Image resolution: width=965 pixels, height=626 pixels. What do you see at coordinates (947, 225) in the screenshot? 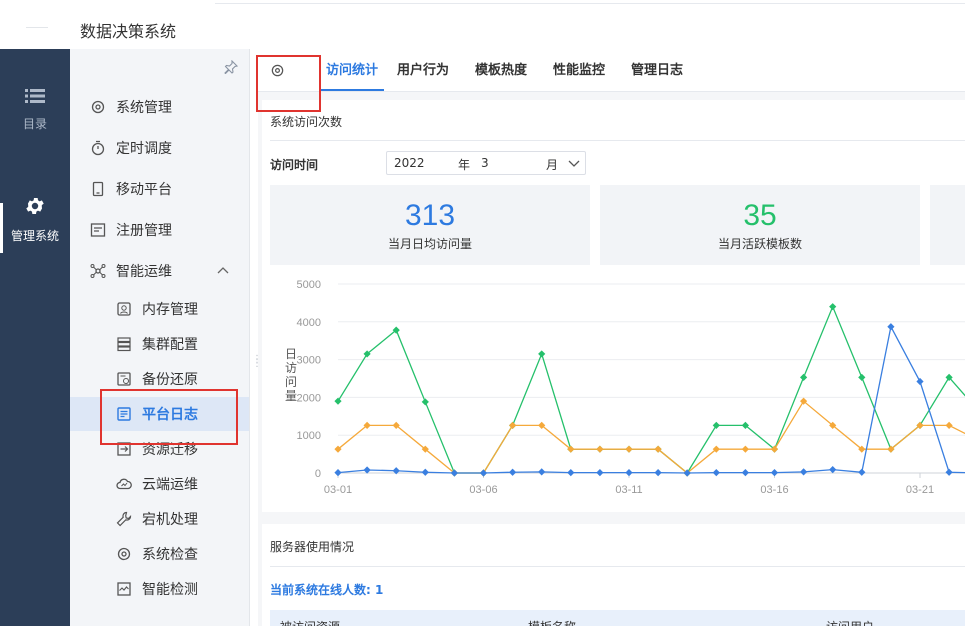
I see `stat-card-partial` at bounding box center [947, 225].